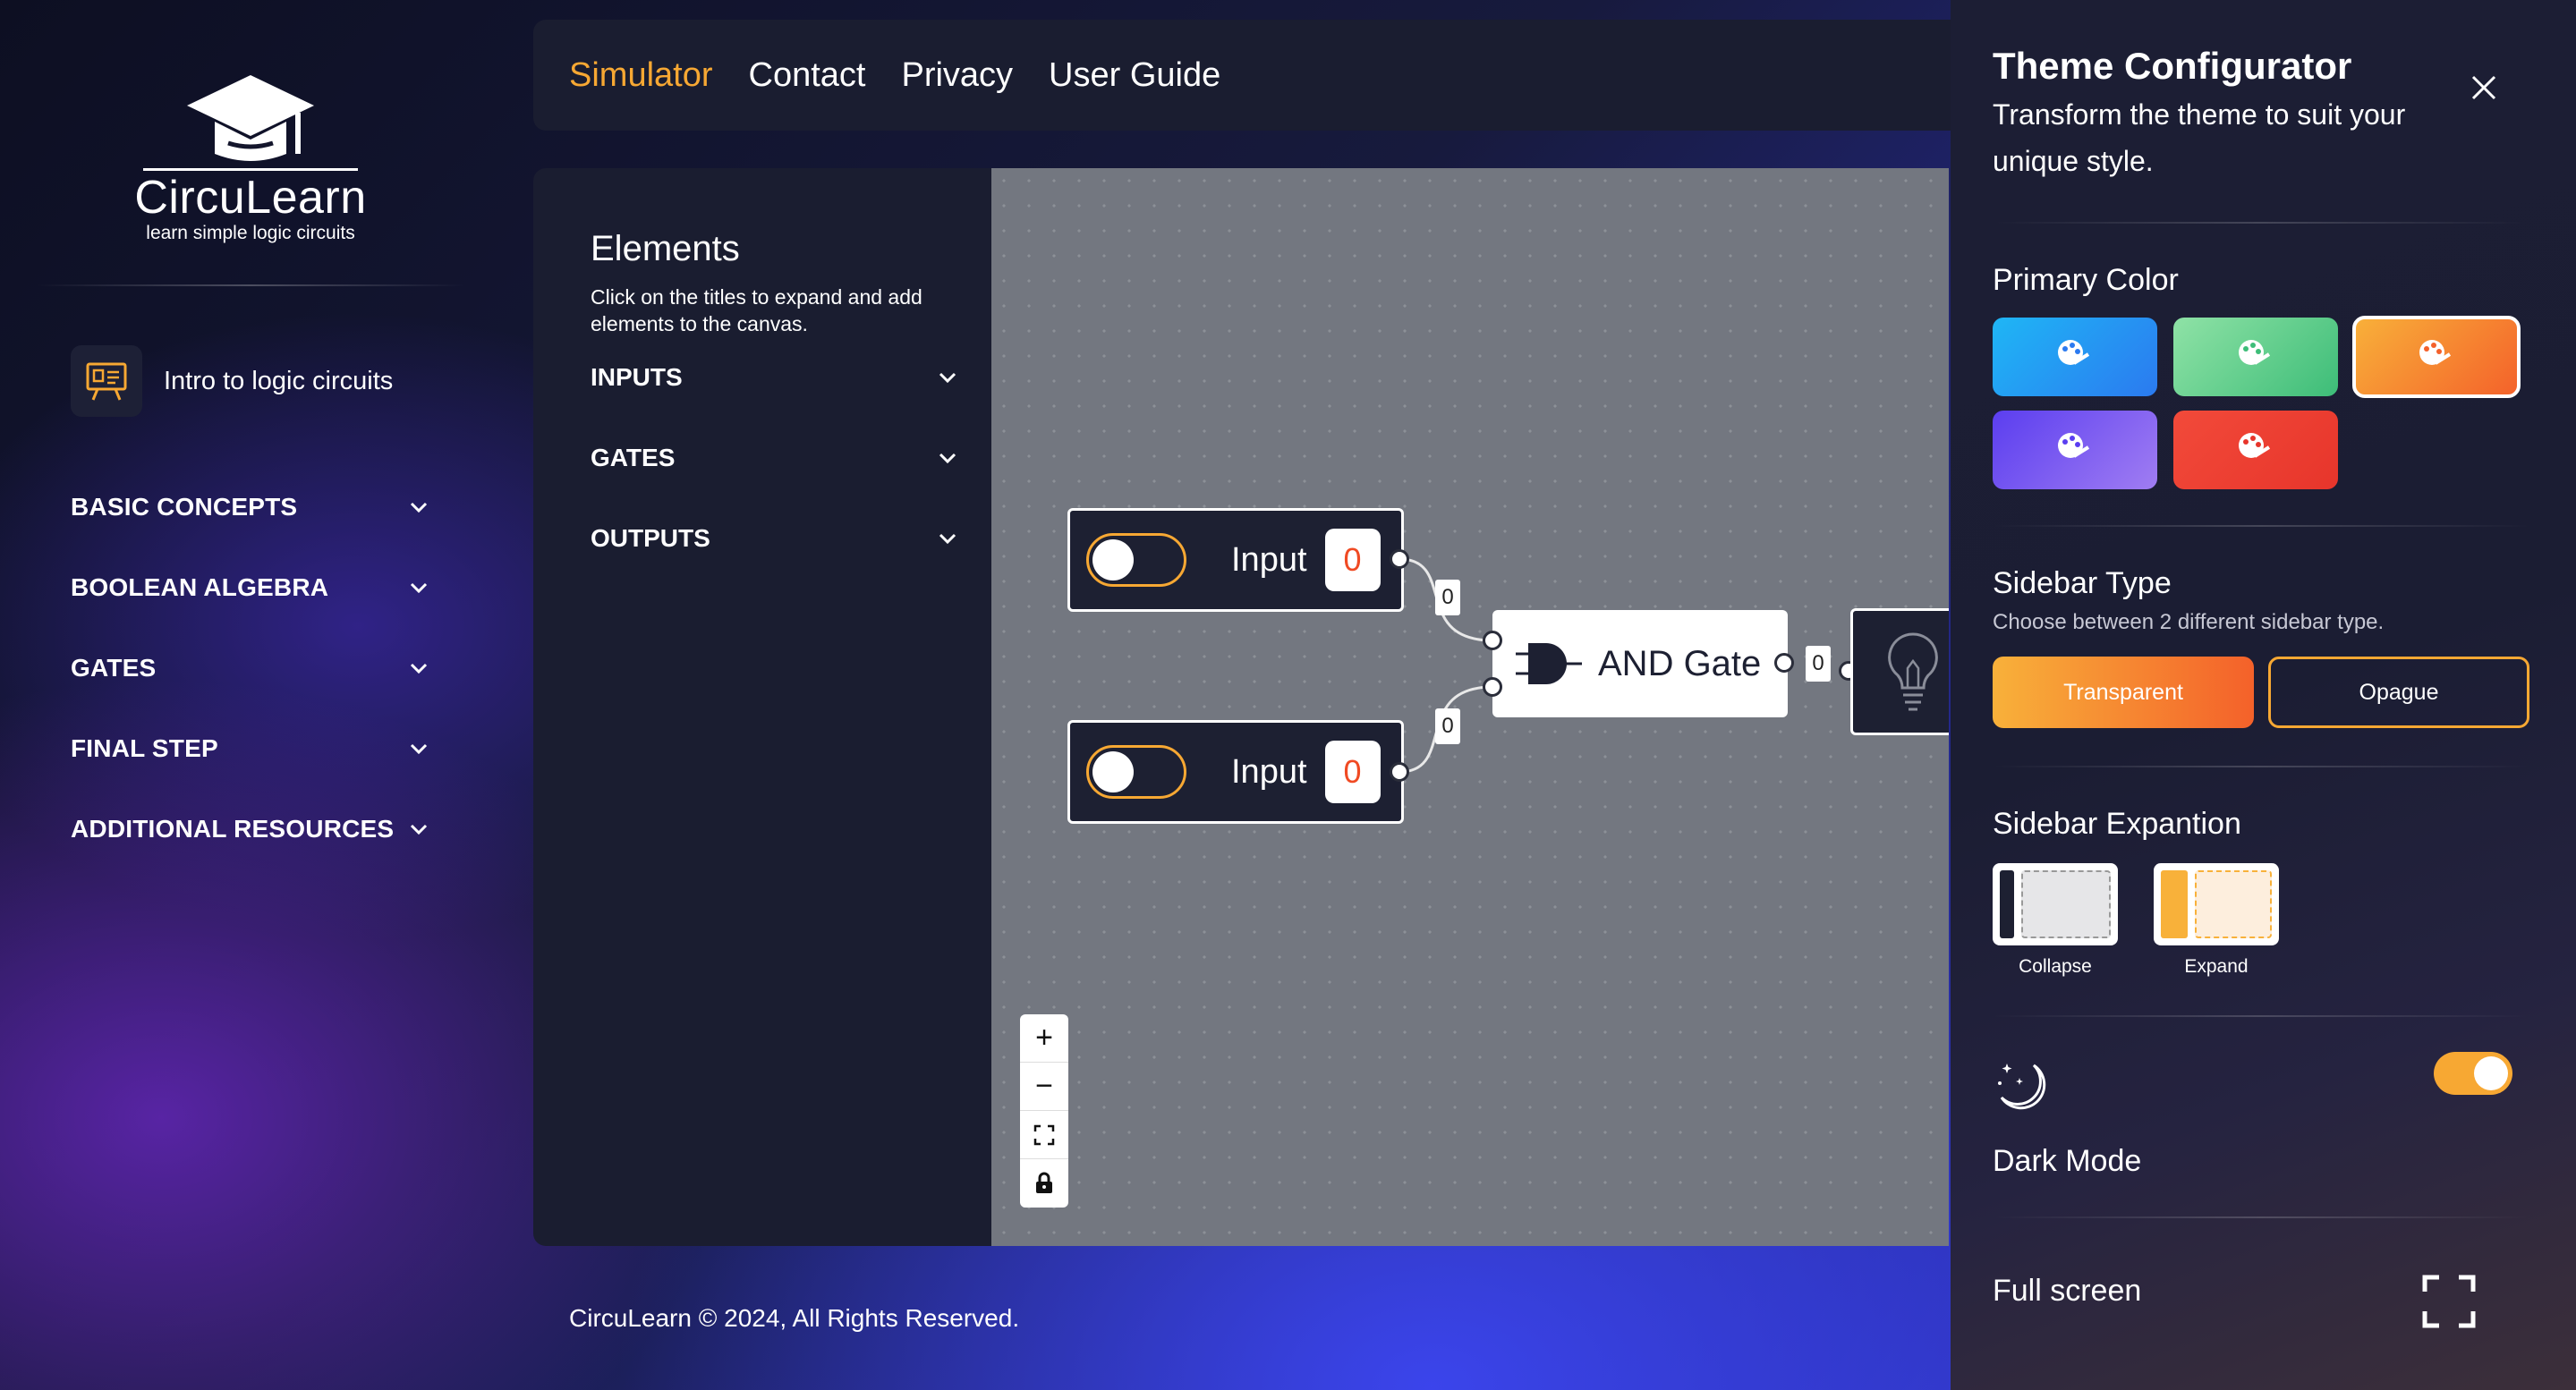 This screenshot has width=2576, height=1390. I want to click on sidebar-item-label: GATES, so click(114, 668).